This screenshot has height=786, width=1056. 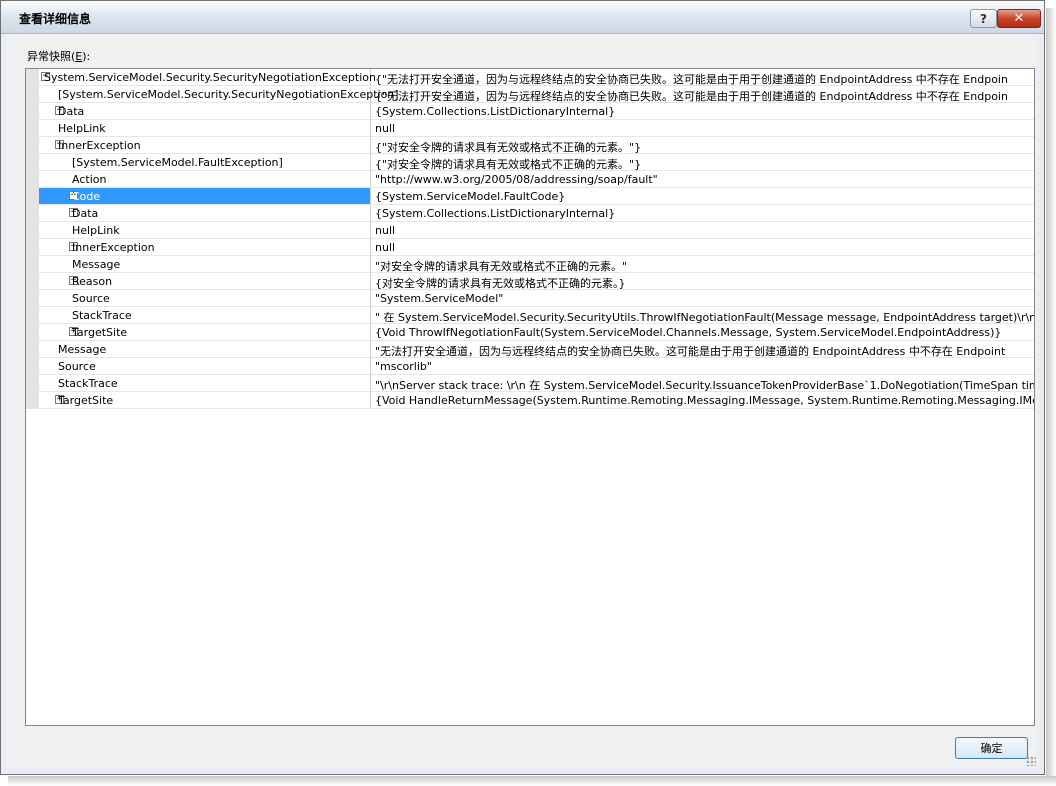 I want to click on property-value: "System.ServiceModel", so click(x=439, y=298).